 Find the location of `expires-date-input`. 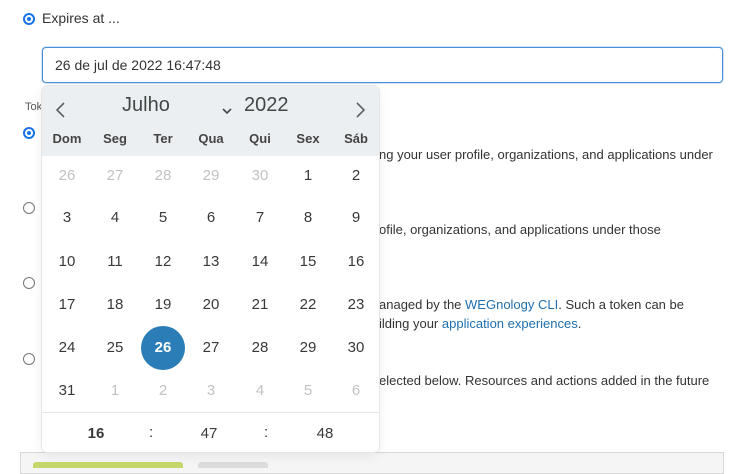

expires-date-input is located at coordinates (382, 65).